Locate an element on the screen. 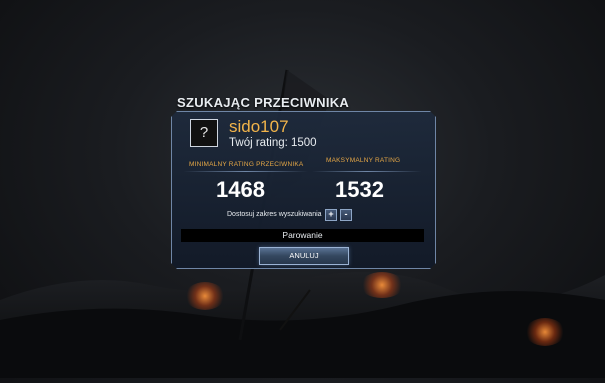  player-avatar: ? is located at coordinates (204, 133).